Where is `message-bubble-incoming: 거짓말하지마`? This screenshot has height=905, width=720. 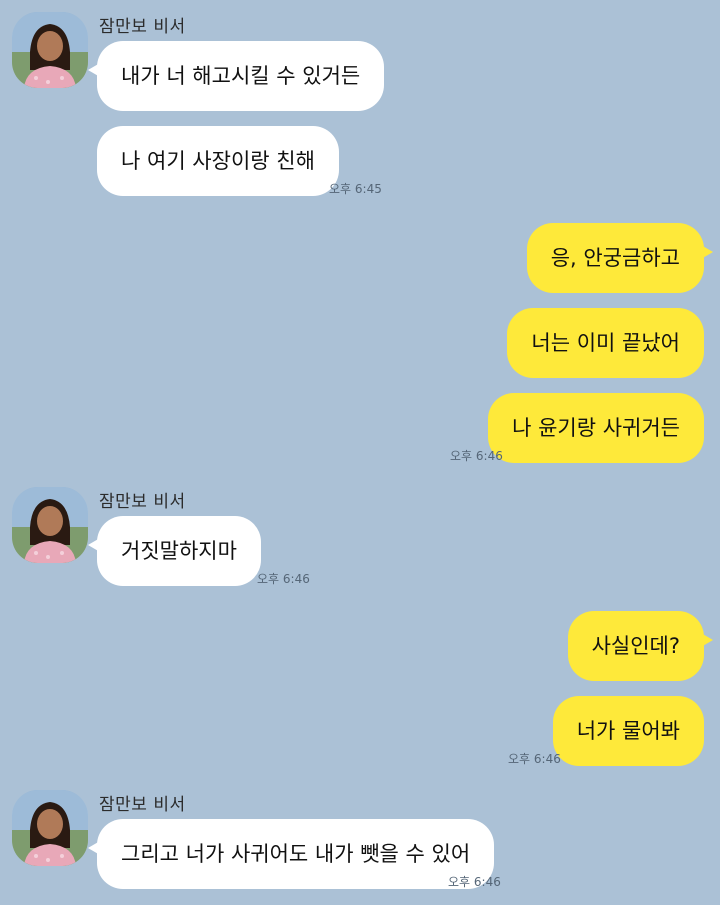
message-bubble-incoming: 거짓말하지마 is located at coordinates (174, 551).